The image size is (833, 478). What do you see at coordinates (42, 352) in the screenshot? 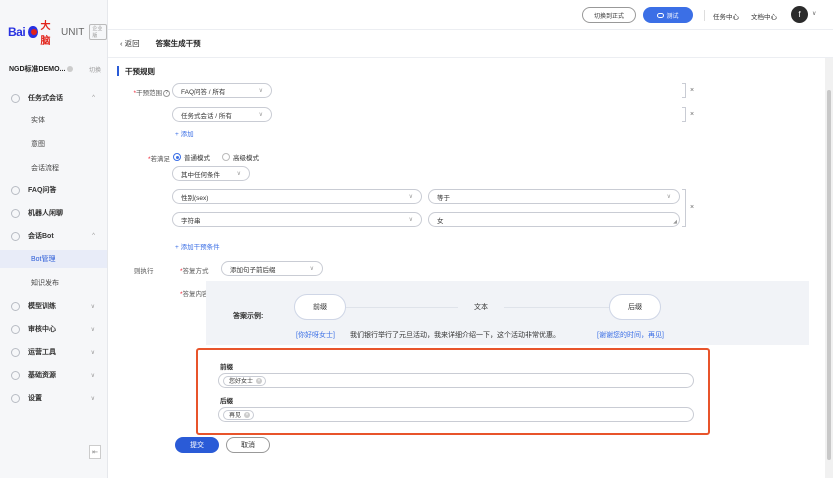
I see `sidebar-item-label: 运营工具` at bounding box center [42, 352].